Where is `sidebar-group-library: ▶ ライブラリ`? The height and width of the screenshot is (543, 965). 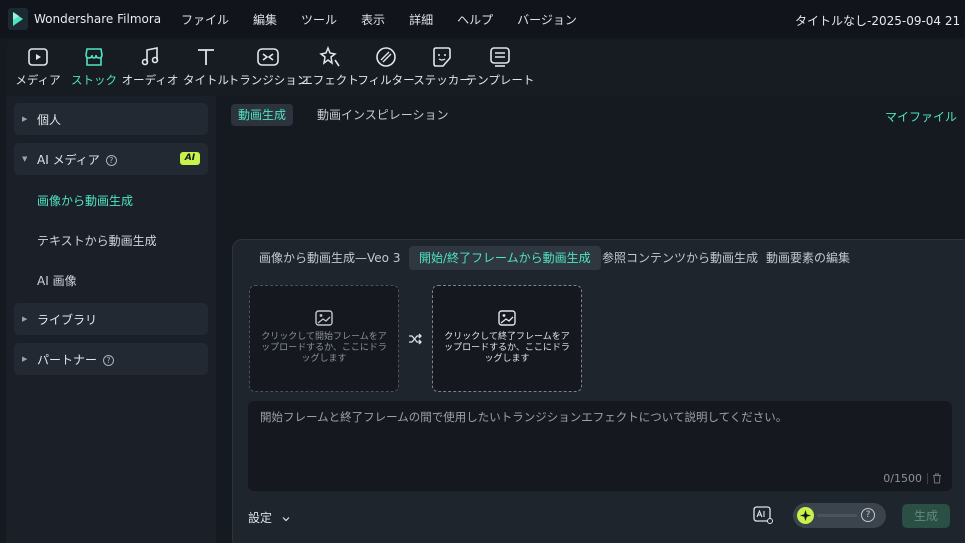
sidebar-group-library: ▶ ライブラリ is located at coordinates (111, 319).